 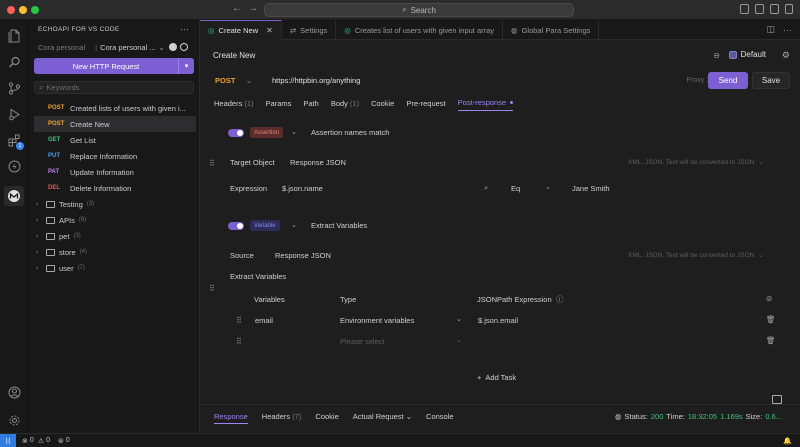 I want to click on tab-global-params: ◍ Global Para Settings, so click(x=551, y=30).